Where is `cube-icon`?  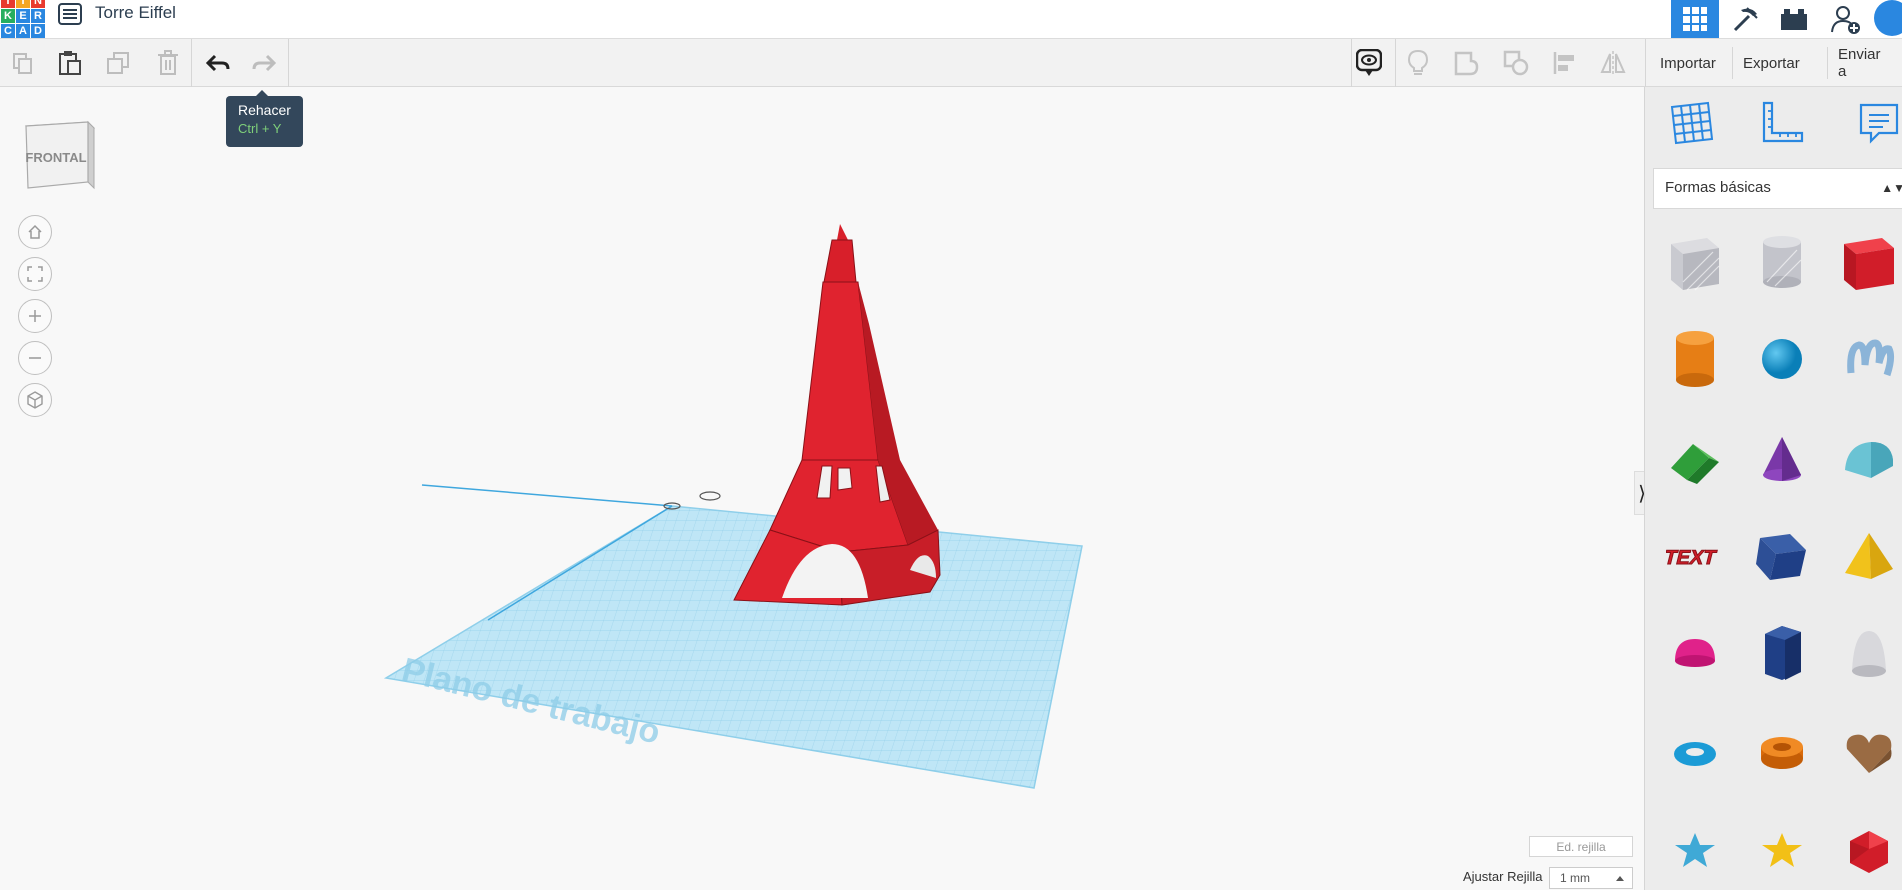
cube-icon is located at coordinates (35, 400).